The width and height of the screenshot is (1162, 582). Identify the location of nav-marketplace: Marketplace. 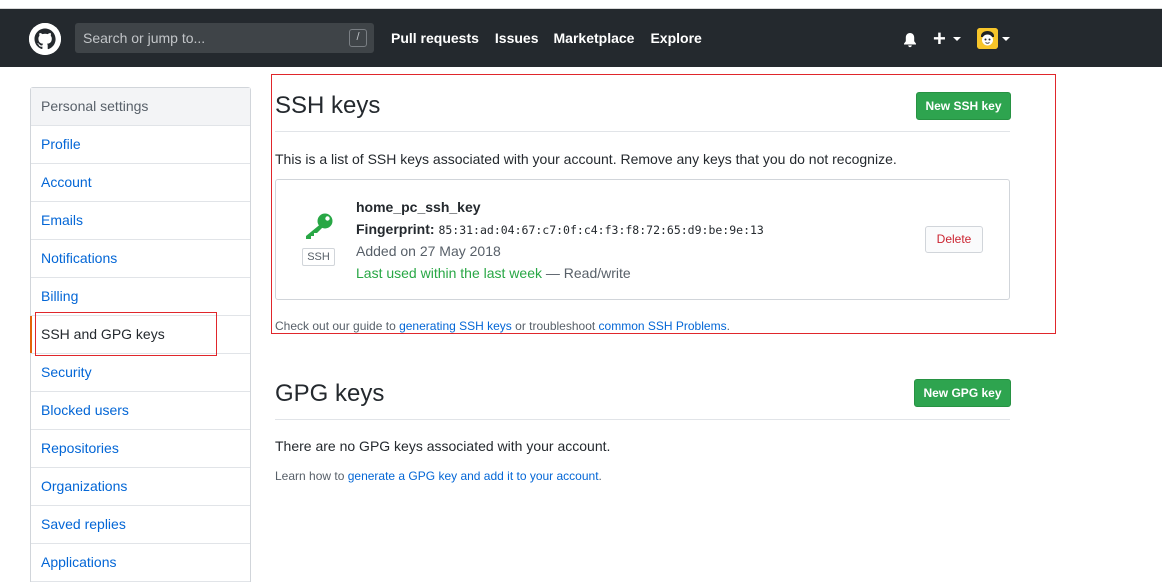
(594, 38).